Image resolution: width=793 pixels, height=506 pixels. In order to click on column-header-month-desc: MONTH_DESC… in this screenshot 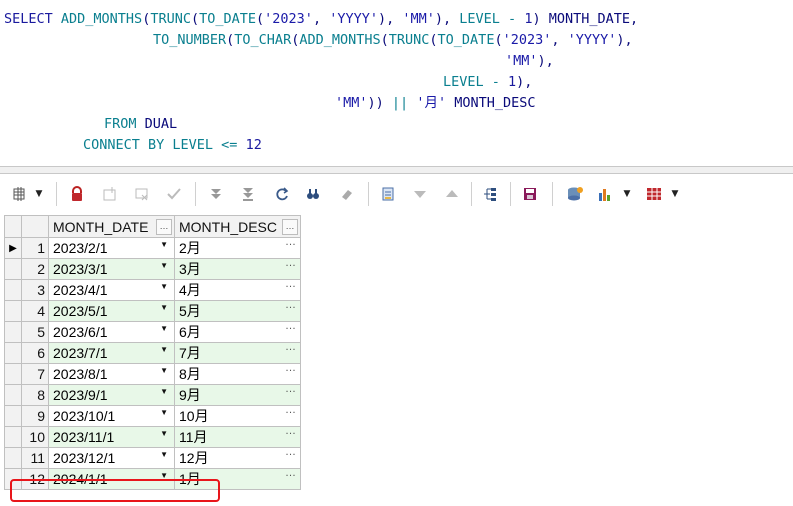, I will do `click(237, 226)`.